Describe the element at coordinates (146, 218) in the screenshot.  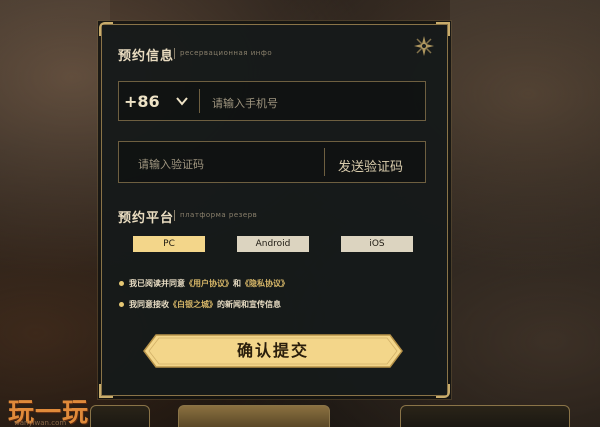
I see `platform-title: 预约平台` at that location.